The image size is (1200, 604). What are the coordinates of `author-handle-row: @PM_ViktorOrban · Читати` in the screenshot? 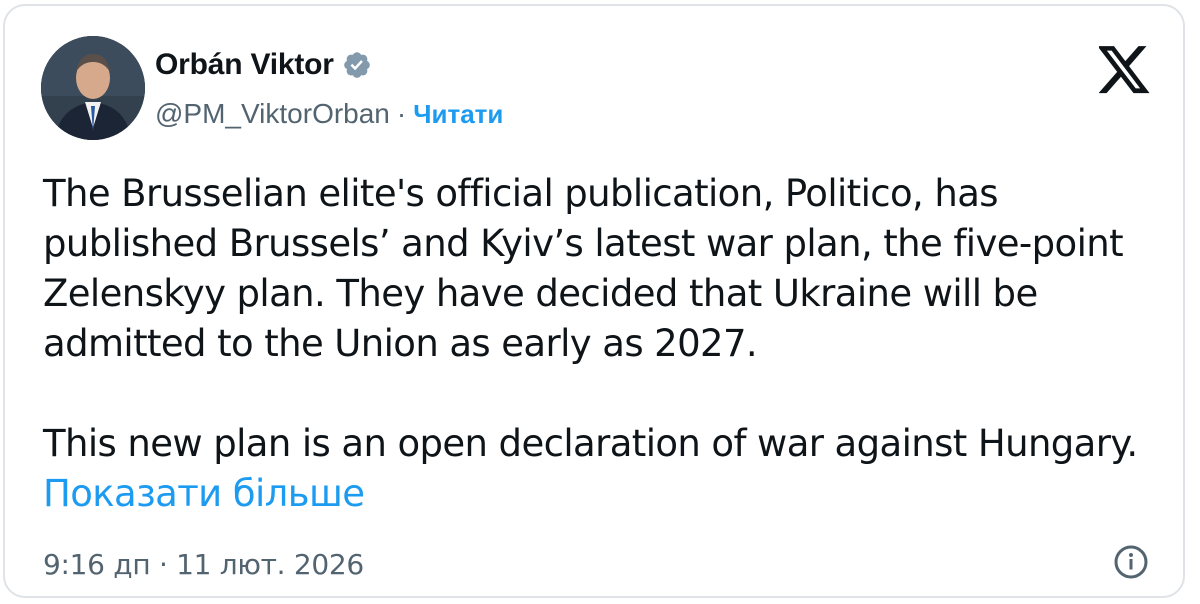 It's located at (329, 114).